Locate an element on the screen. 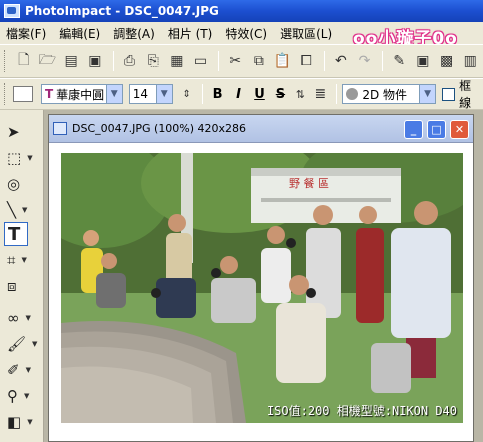 This screenshot has width=483, height=442. sign-text: 野 餐 區 is located at coordinates (309, 183).